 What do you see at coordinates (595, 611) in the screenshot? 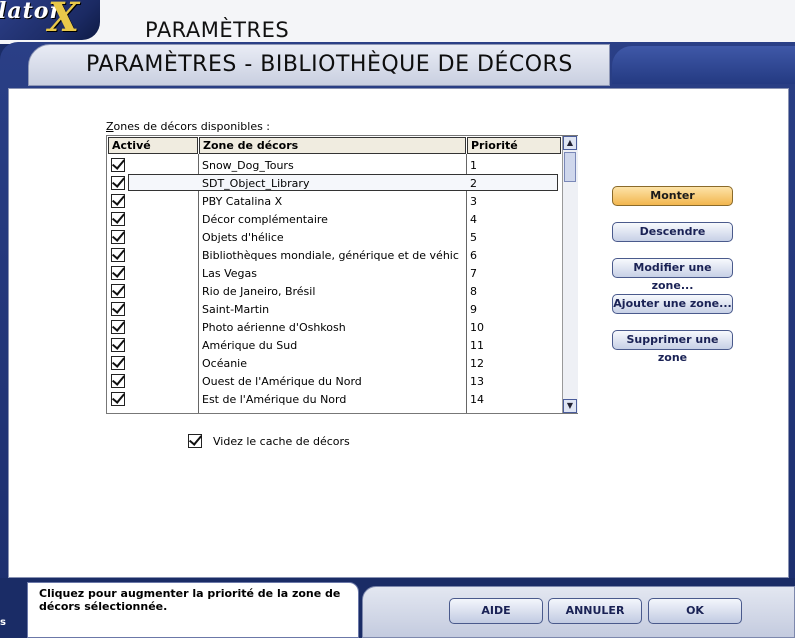
I see `cancel-button: ANNULER` at bounding box center [595, 611].